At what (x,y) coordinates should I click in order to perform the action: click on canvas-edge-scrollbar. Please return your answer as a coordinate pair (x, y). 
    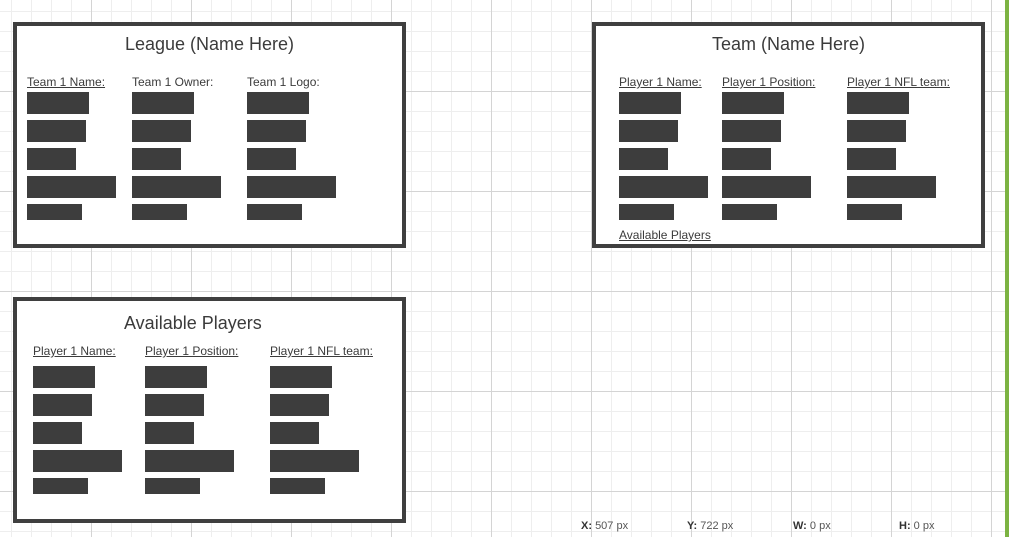
    Looking at the image, I should click on (1007, 268).